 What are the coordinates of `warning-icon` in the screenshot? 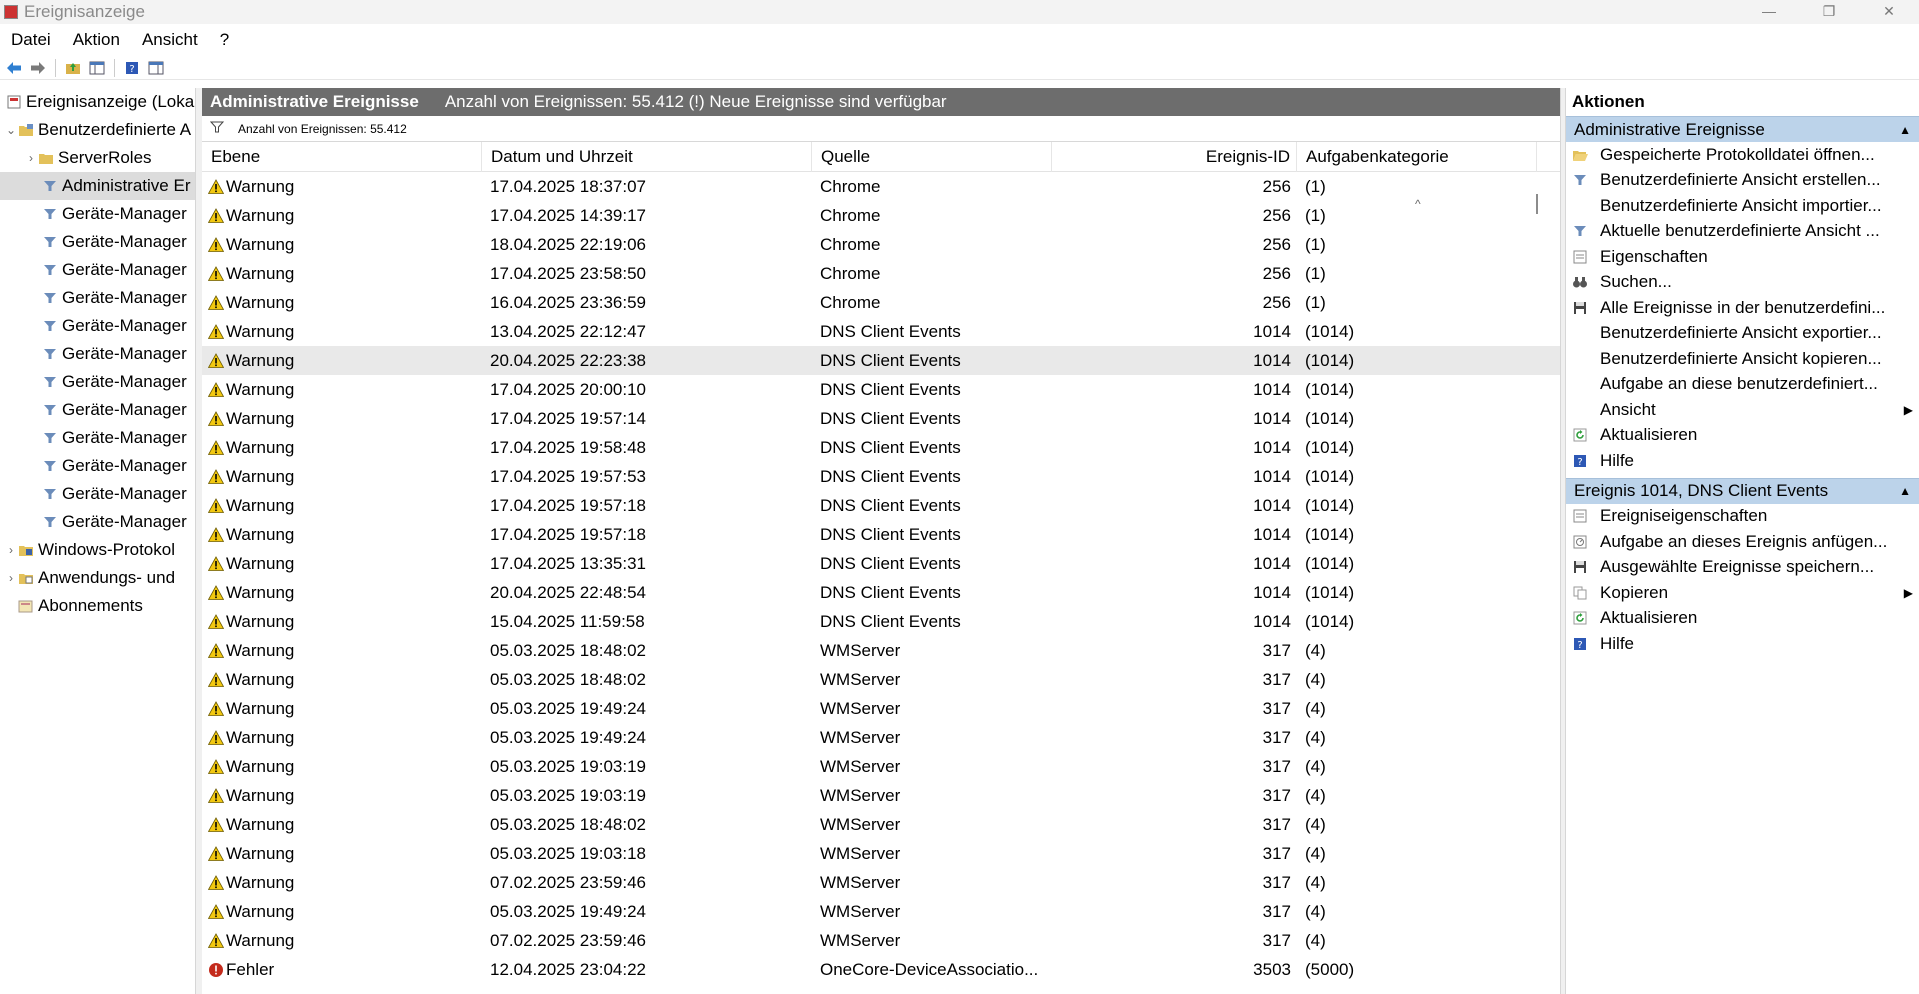 It's located at (216, 650).